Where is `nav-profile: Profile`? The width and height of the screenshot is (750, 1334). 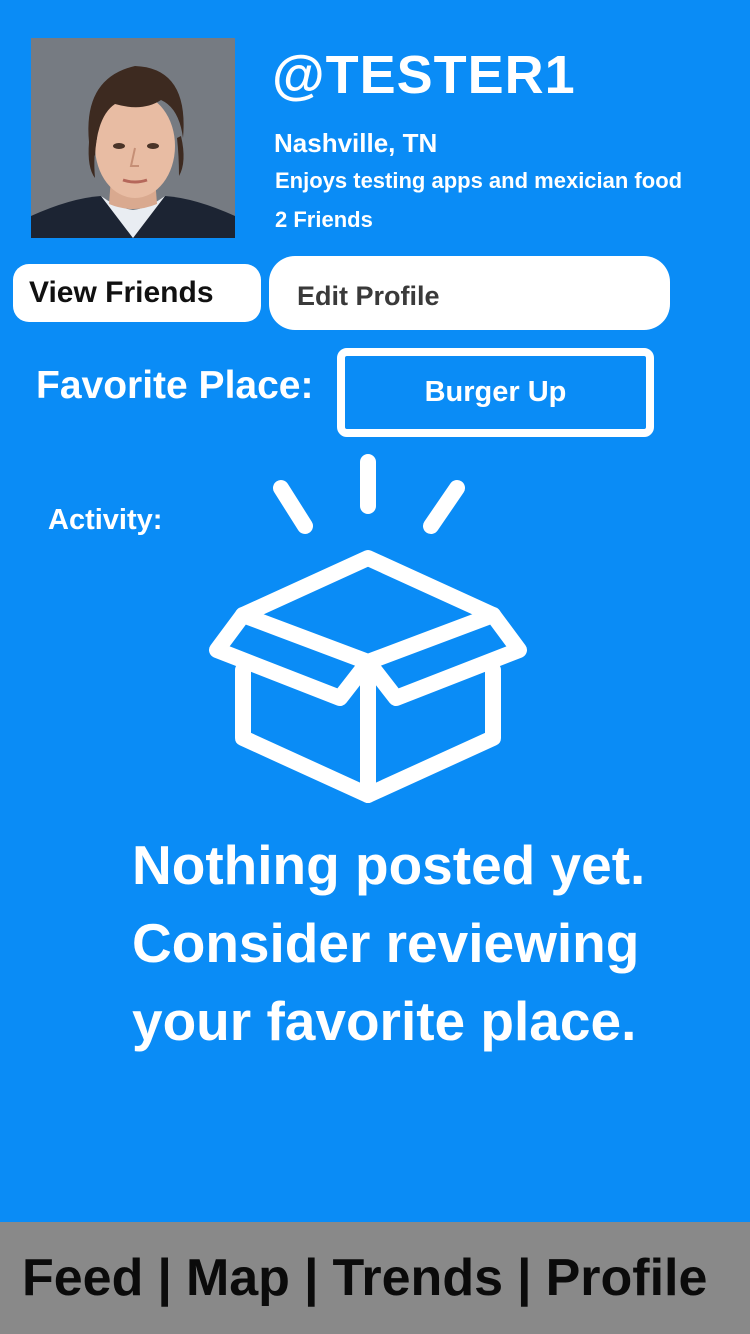 nav-profile: Profile is located at coordinates (627, 1278).